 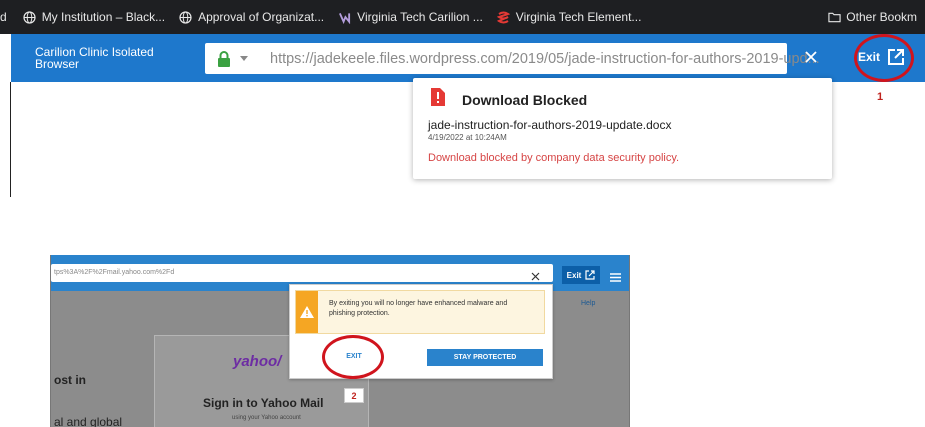 What do you see at coordinates (467, 137) in the screenshot?
I see `download-date: 4/19/2022 at 10:24AM` at bounding box center [467, 137].